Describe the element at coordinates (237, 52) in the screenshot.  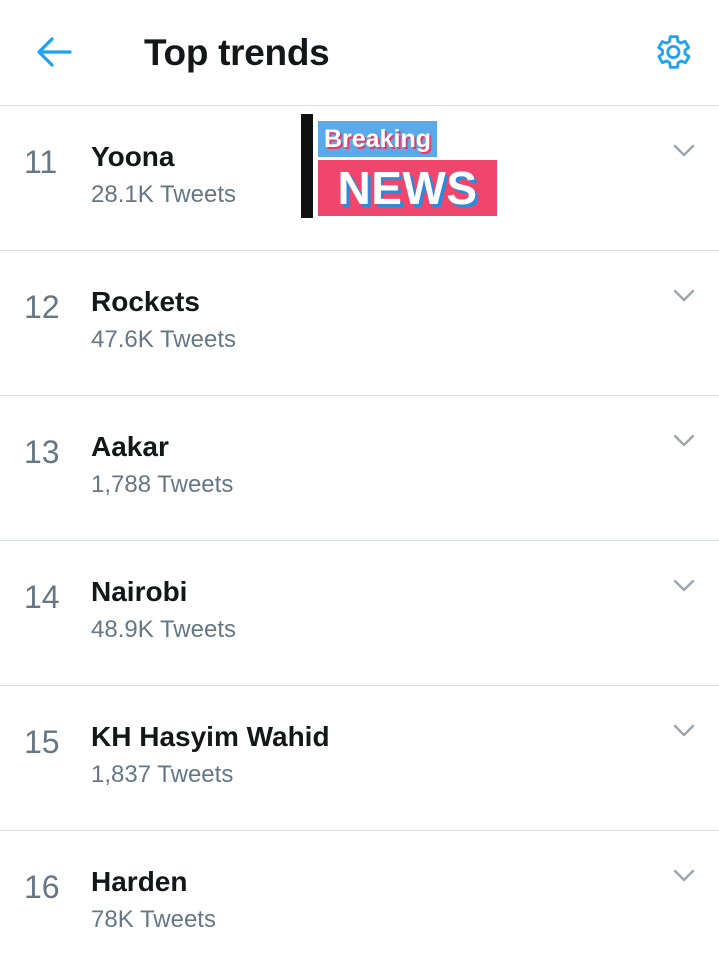
I see `page-title: Top trends` at that location.